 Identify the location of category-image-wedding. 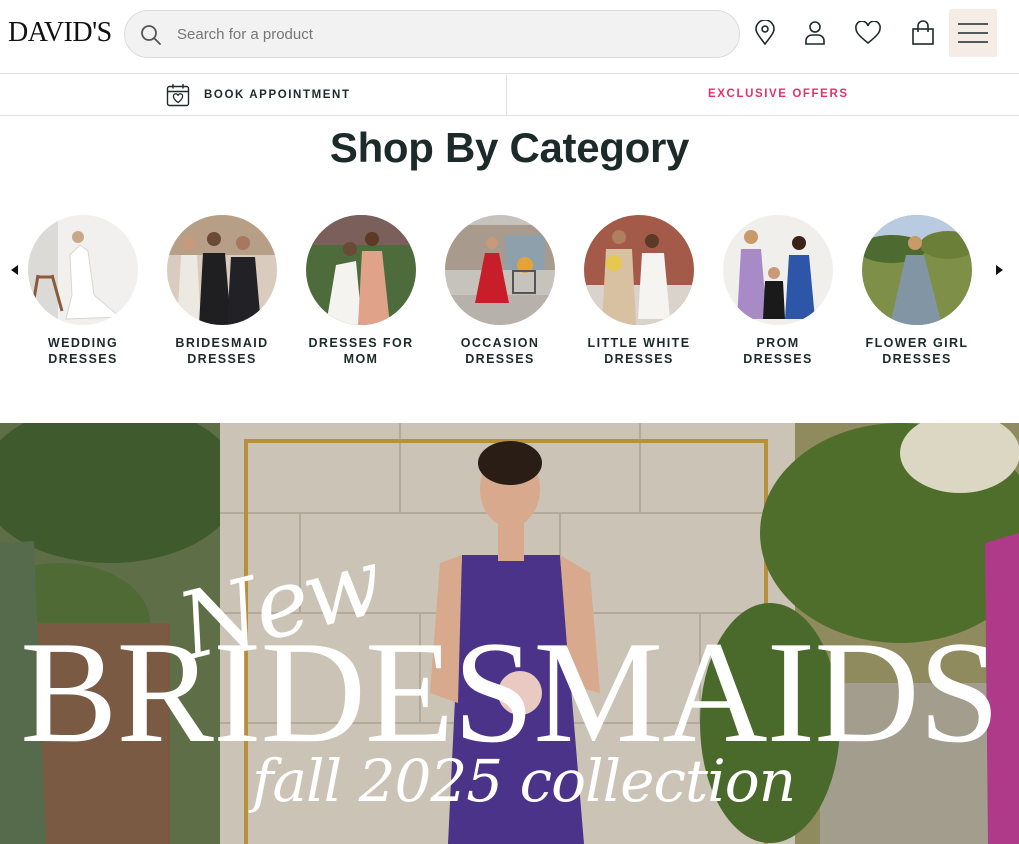
(83, 270).